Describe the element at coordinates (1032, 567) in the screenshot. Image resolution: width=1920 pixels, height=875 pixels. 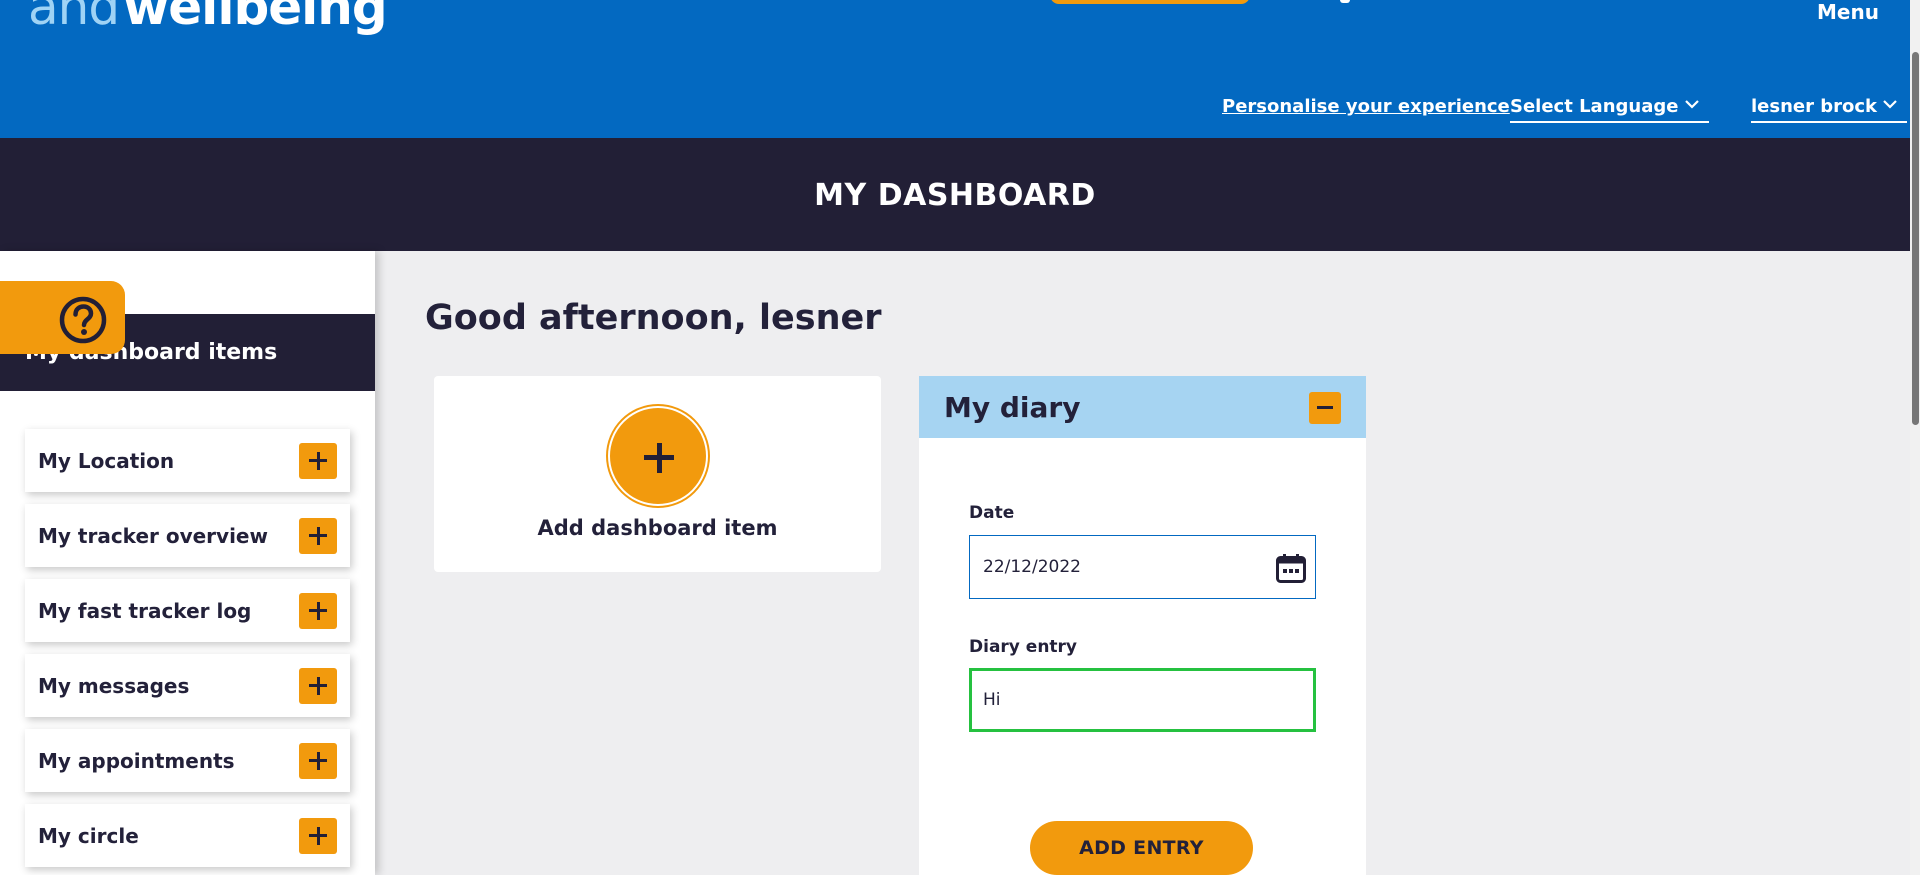
I see `date-value: 22/12/2022` at that location.